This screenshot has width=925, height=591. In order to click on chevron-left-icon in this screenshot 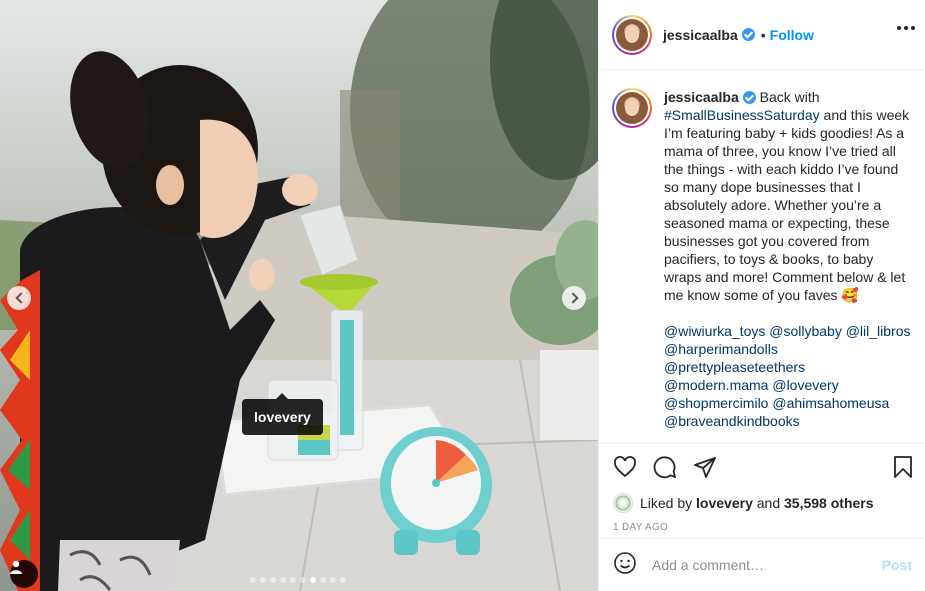, I will do `click(20, 298)`.